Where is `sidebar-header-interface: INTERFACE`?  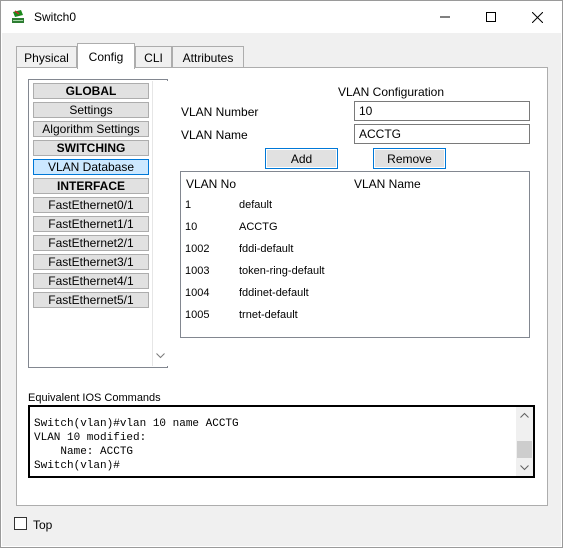
sidebar-header-interface: INTERFACE is located at coordinates (91, 186).